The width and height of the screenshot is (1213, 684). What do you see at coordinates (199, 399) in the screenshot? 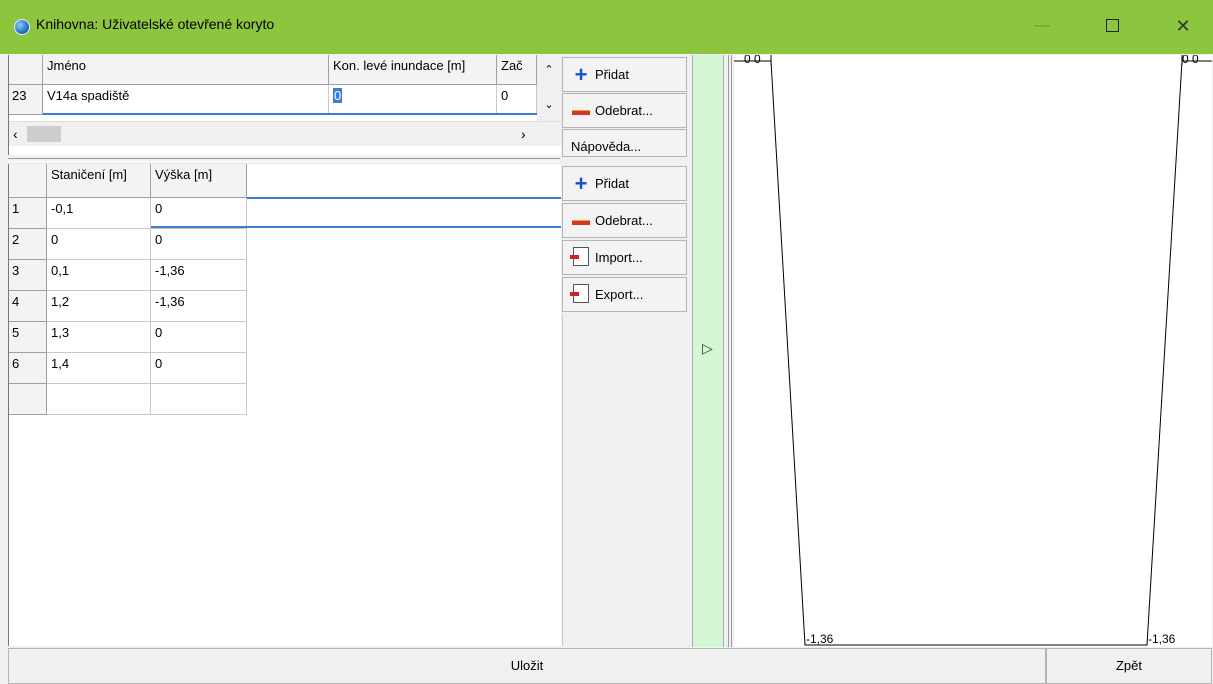
I see `height-cell-new` at bounding box center [199, 399].